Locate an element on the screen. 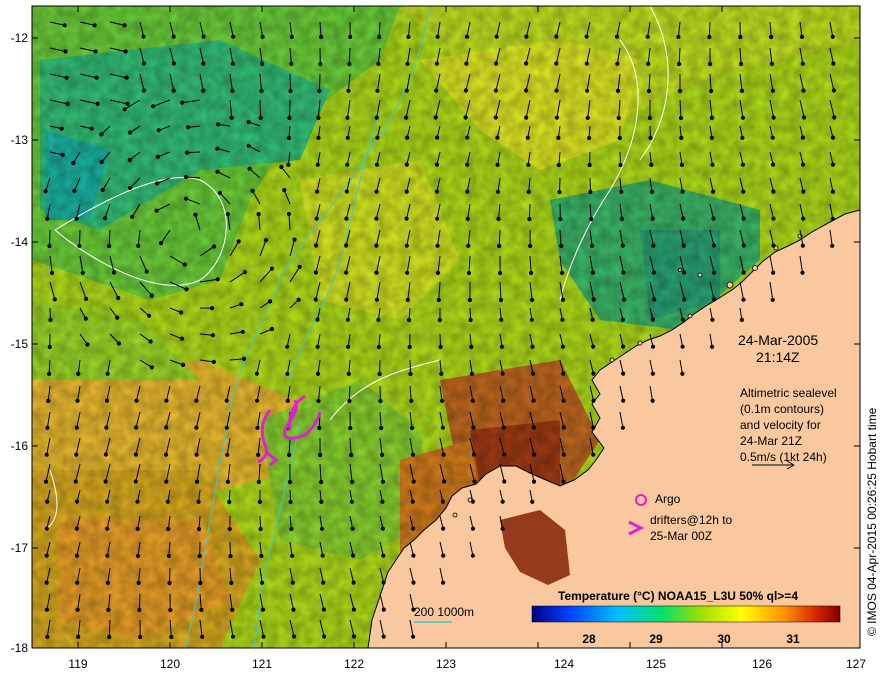  lon-tick: 119 is located at coordinates (77, 664).